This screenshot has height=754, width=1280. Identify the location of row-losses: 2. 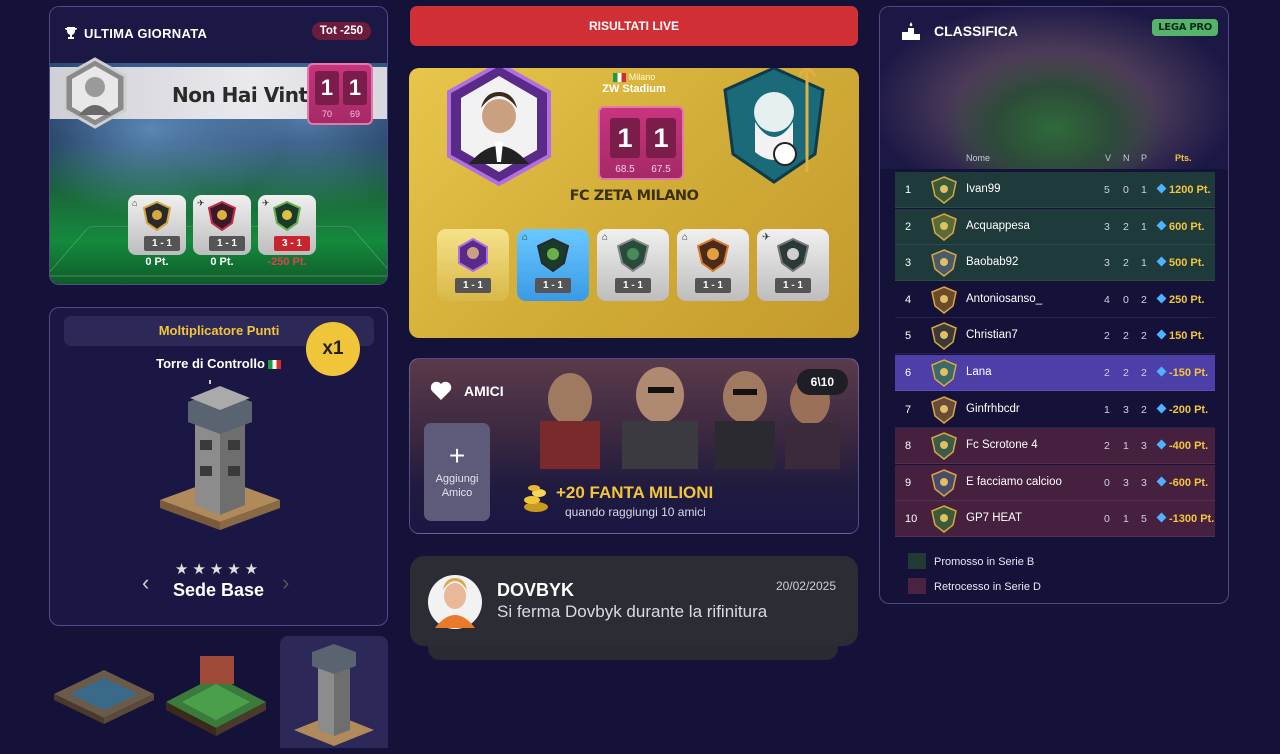
(1144, 299).